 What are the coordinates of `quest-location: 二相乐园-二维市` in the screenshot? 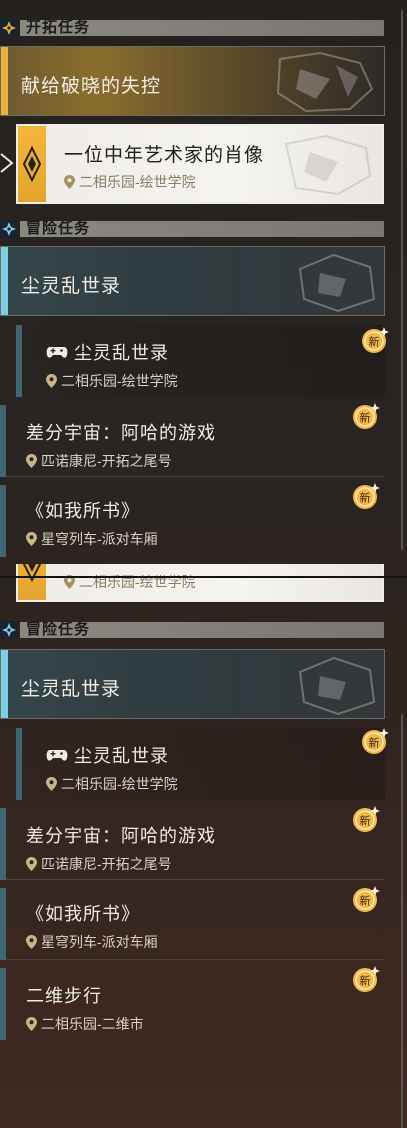 It's located at (85, 1024).